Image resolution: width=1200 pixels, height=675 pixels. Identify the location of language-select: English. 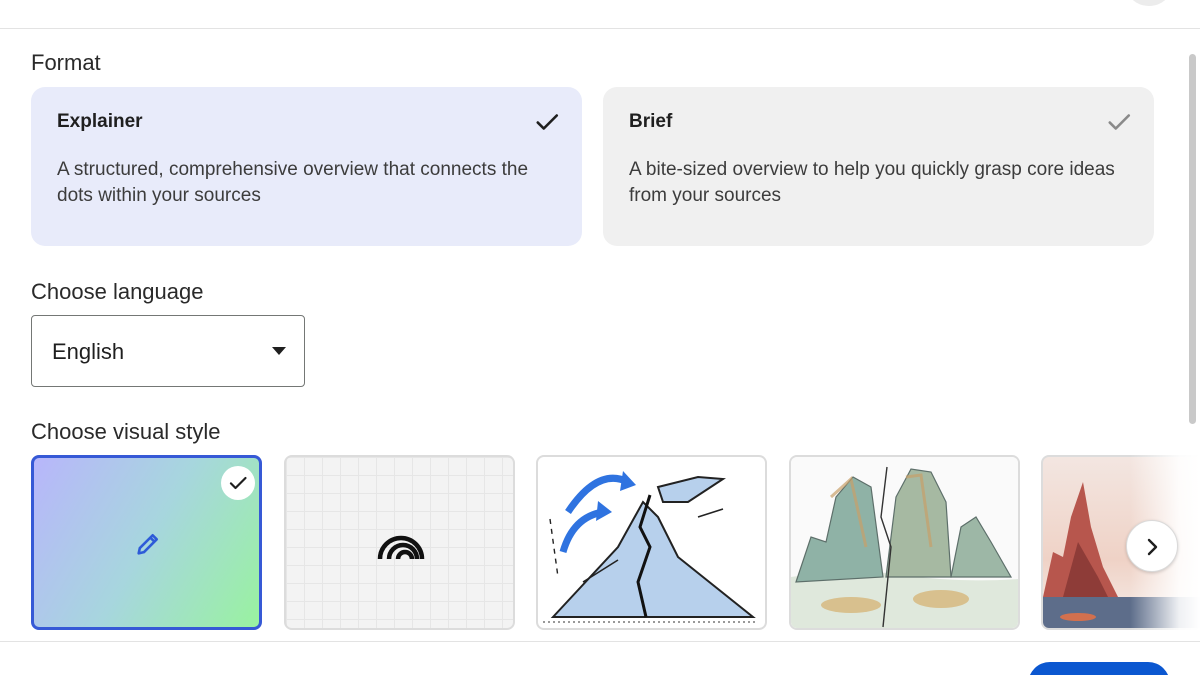
(168, 351).